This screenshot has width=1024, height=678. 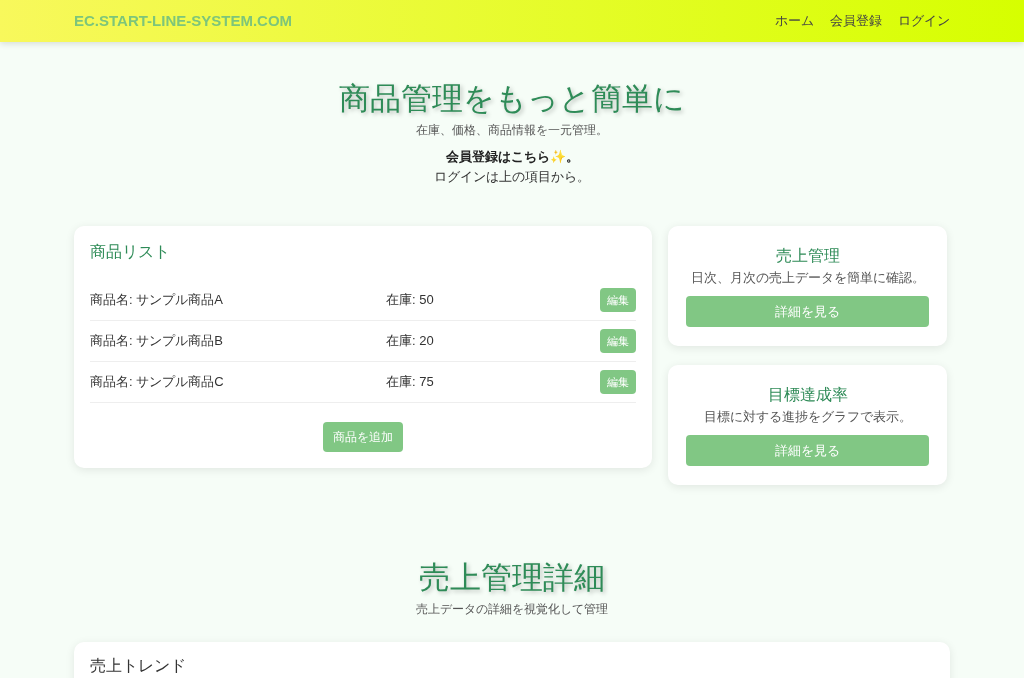 What do you see at coordinates (138, 666) in the screenshot?
I see `card-title: 売上トレンド` at bounding box center [138, 666].